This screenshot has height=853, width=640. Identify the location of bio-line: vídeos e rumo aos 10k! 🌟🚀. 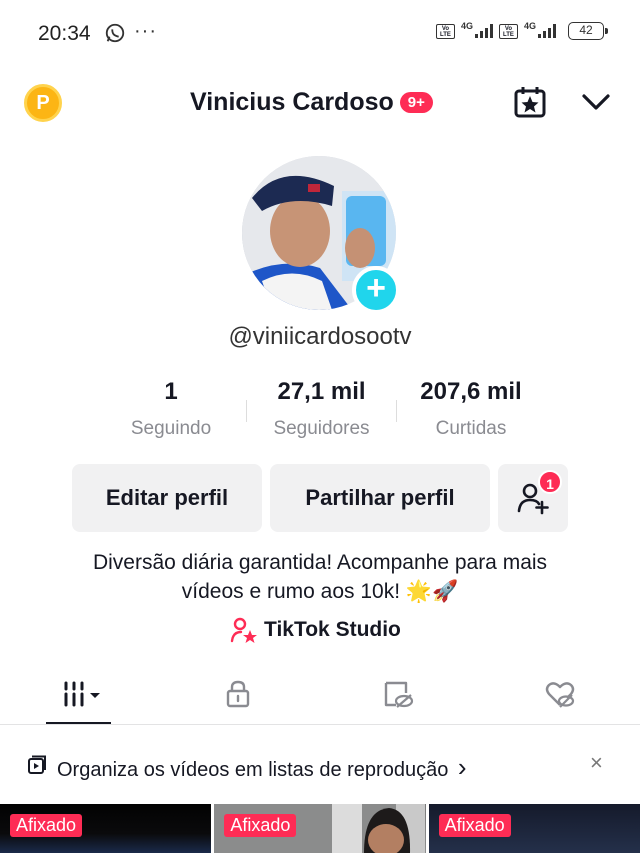
(320, 591).